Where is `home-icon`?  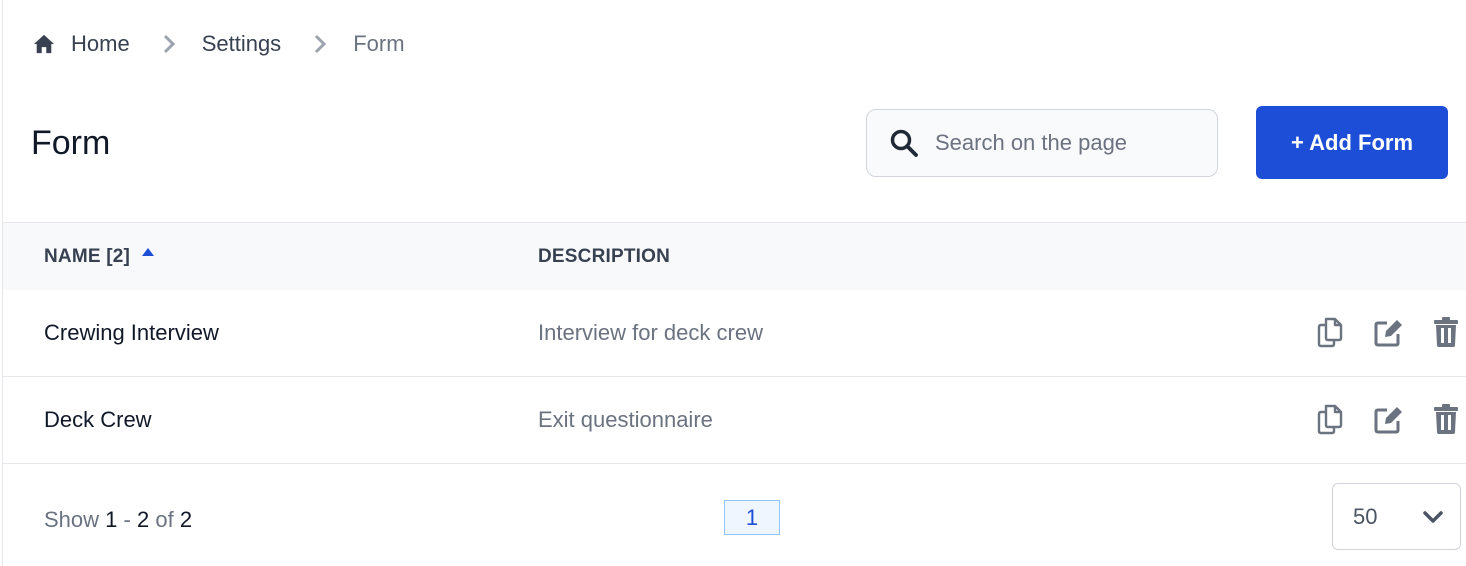 home-icon is located at coordinates (44, 44).